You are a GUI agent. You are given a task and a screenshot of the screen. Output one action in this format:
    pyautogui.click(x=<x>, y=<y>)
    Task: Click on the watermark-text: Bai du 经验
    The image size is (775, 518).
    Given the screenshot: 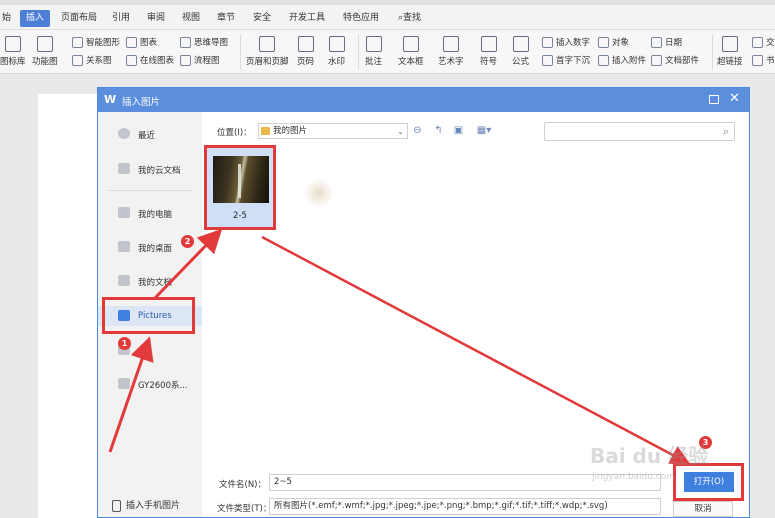 What is the action you would take?
    pyautogui.click(x=649, y=456)
    